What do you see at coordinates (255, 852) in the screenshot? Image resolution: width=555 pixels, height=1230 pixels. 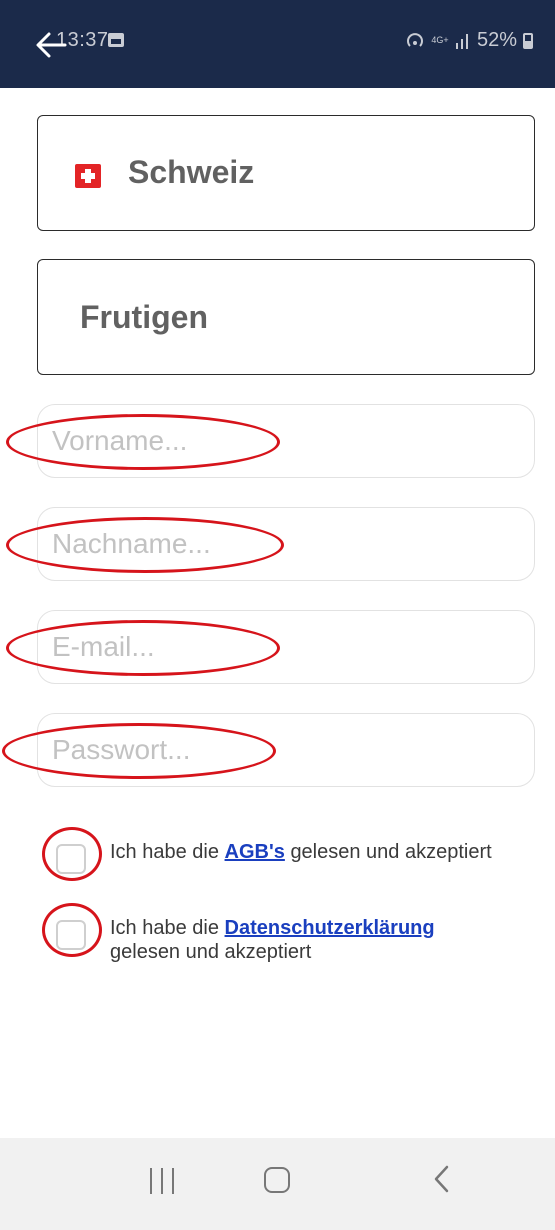 I see `terms-link: AGB's` at bounding box center [255, 852].